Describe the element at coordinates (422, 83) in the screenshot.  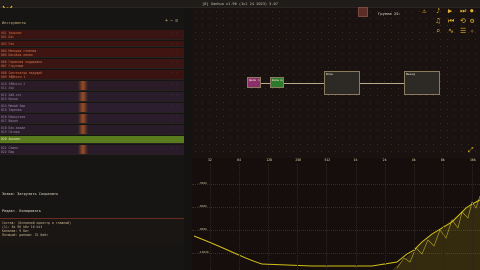
I see `graph-node-output: Выход` at that location.